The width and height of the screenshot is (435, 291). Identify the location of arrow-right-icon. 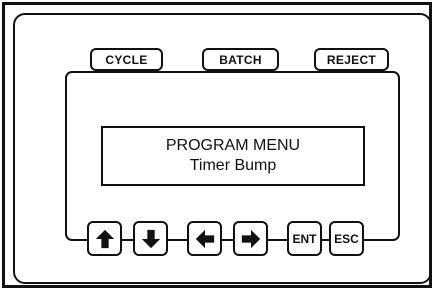
(250, 238).